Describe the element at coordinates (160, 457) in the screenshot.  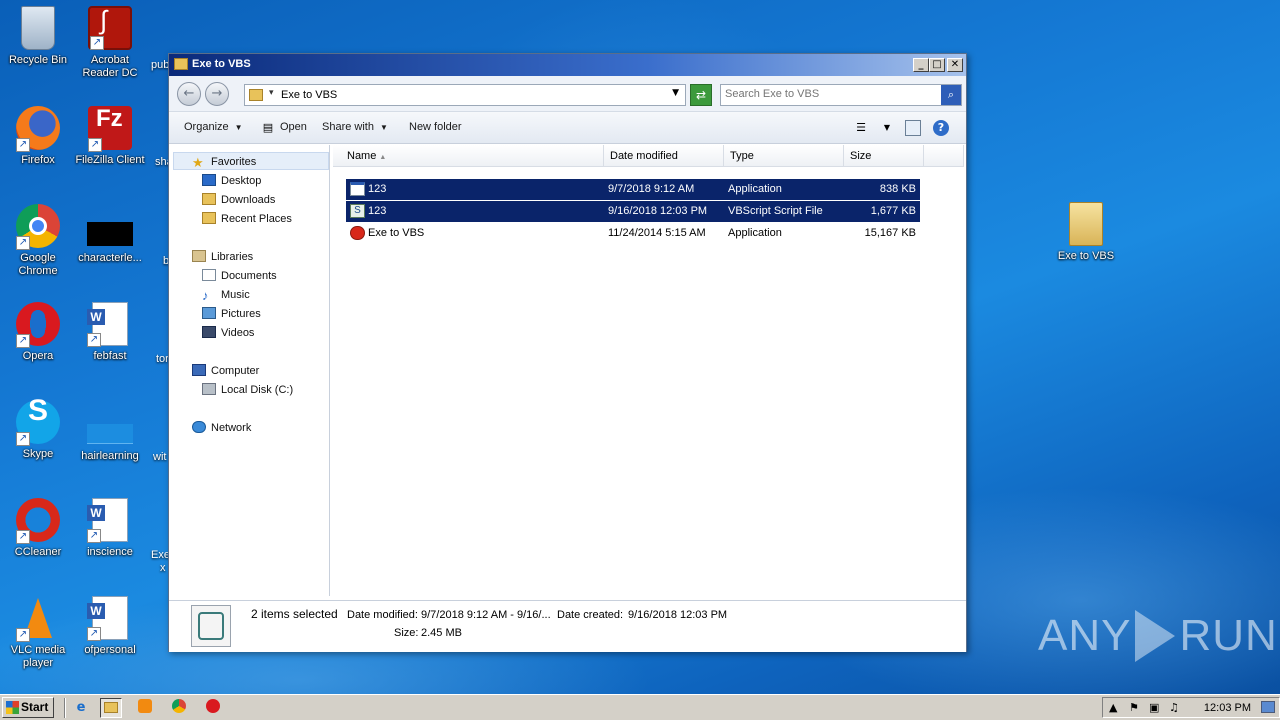
I see `desktop-partial-label: wit` at that location.